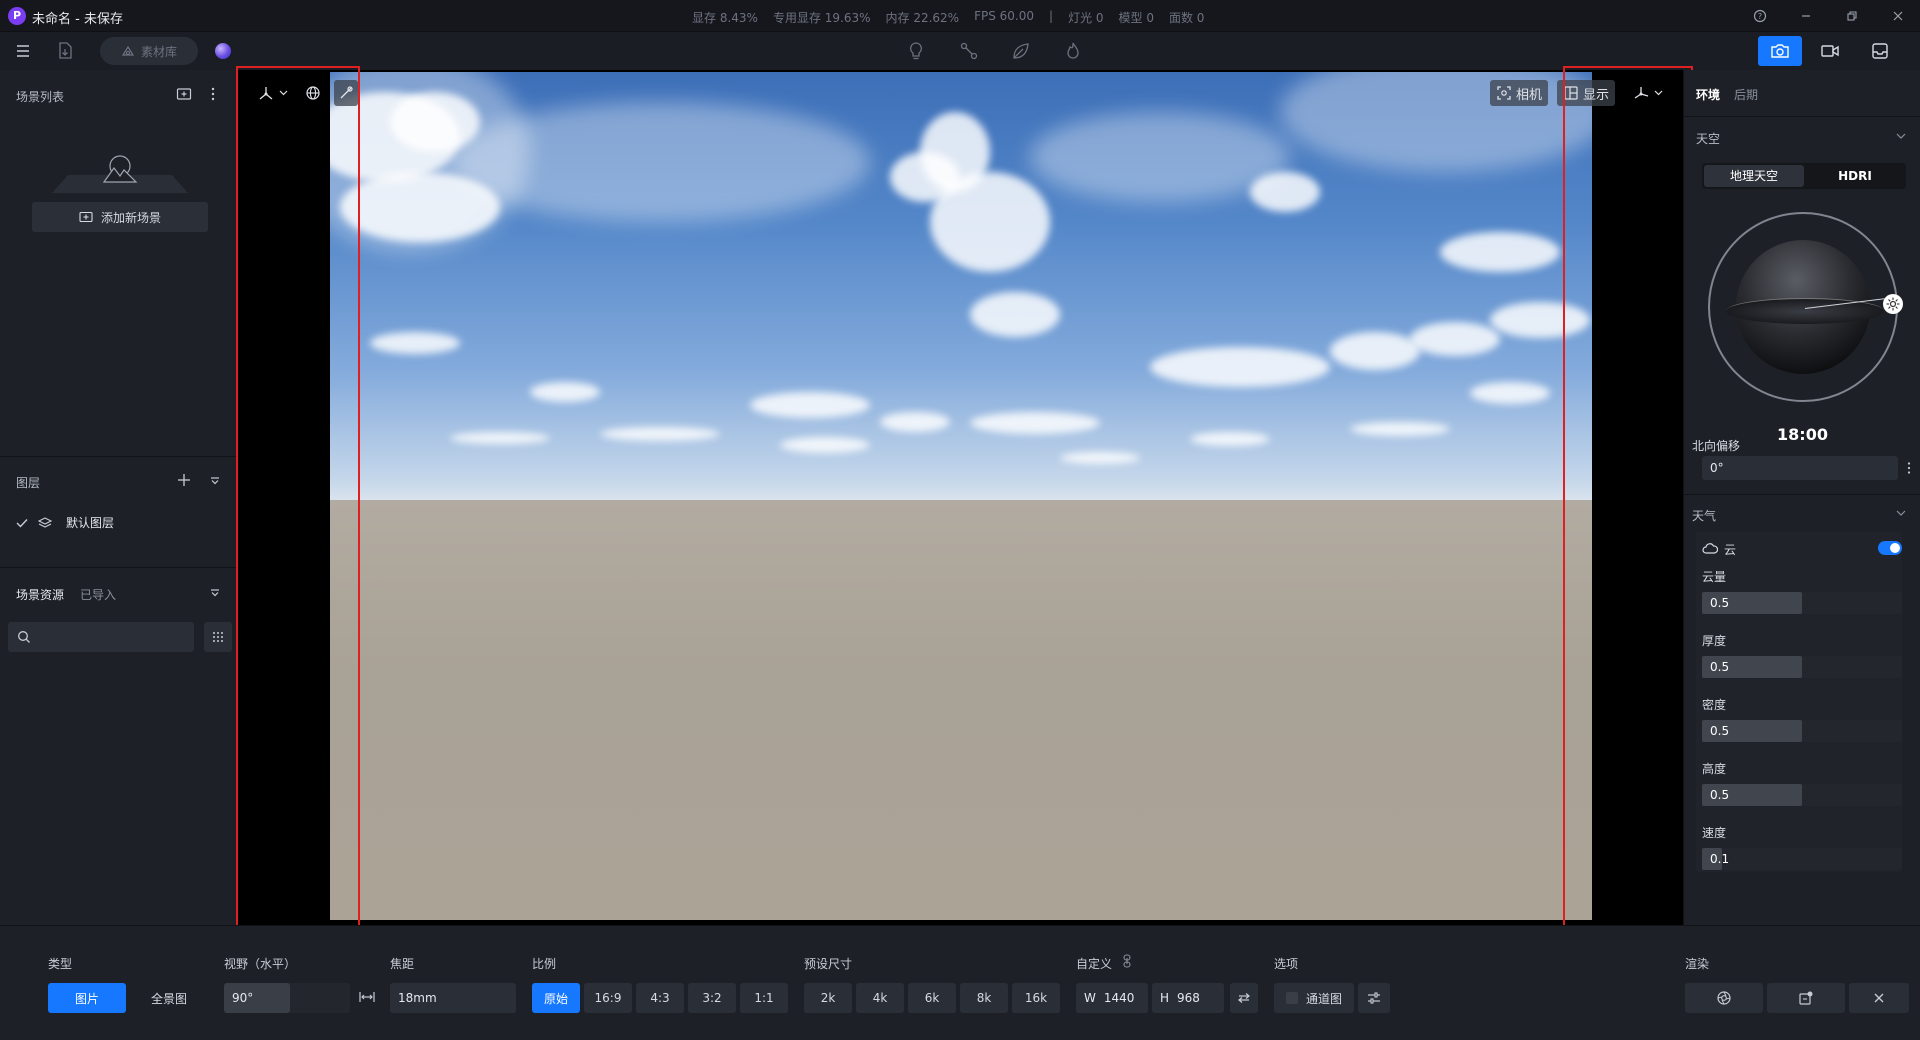 The height and width of the screenshot is (1040, 1920). Describe the element at coordinates (40, 594) in the screenshot. I see `tab-scene-assets: 场景资源` at that location.